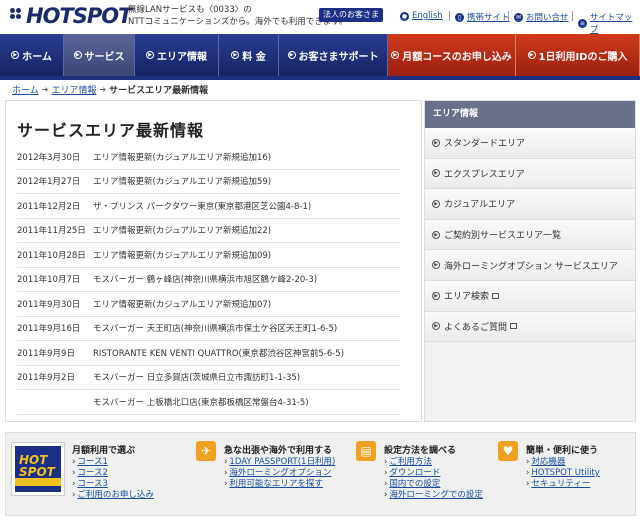 The height and width of the screenshot is (530, 640). I want to click on news-row: 2012年3月30日 エリア情報更新(カジュアルエリア新規追加16), so click(209, 157).